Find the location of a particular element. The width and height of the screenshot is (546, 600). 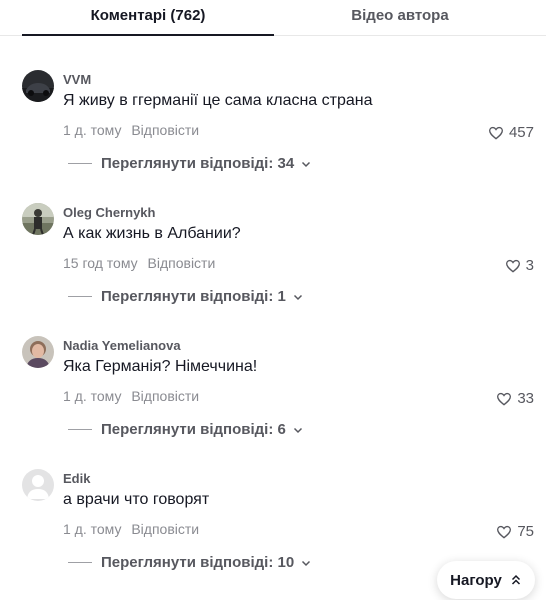

comment-text: А как жизнь в Албании? is located at coordinates (152, 233).